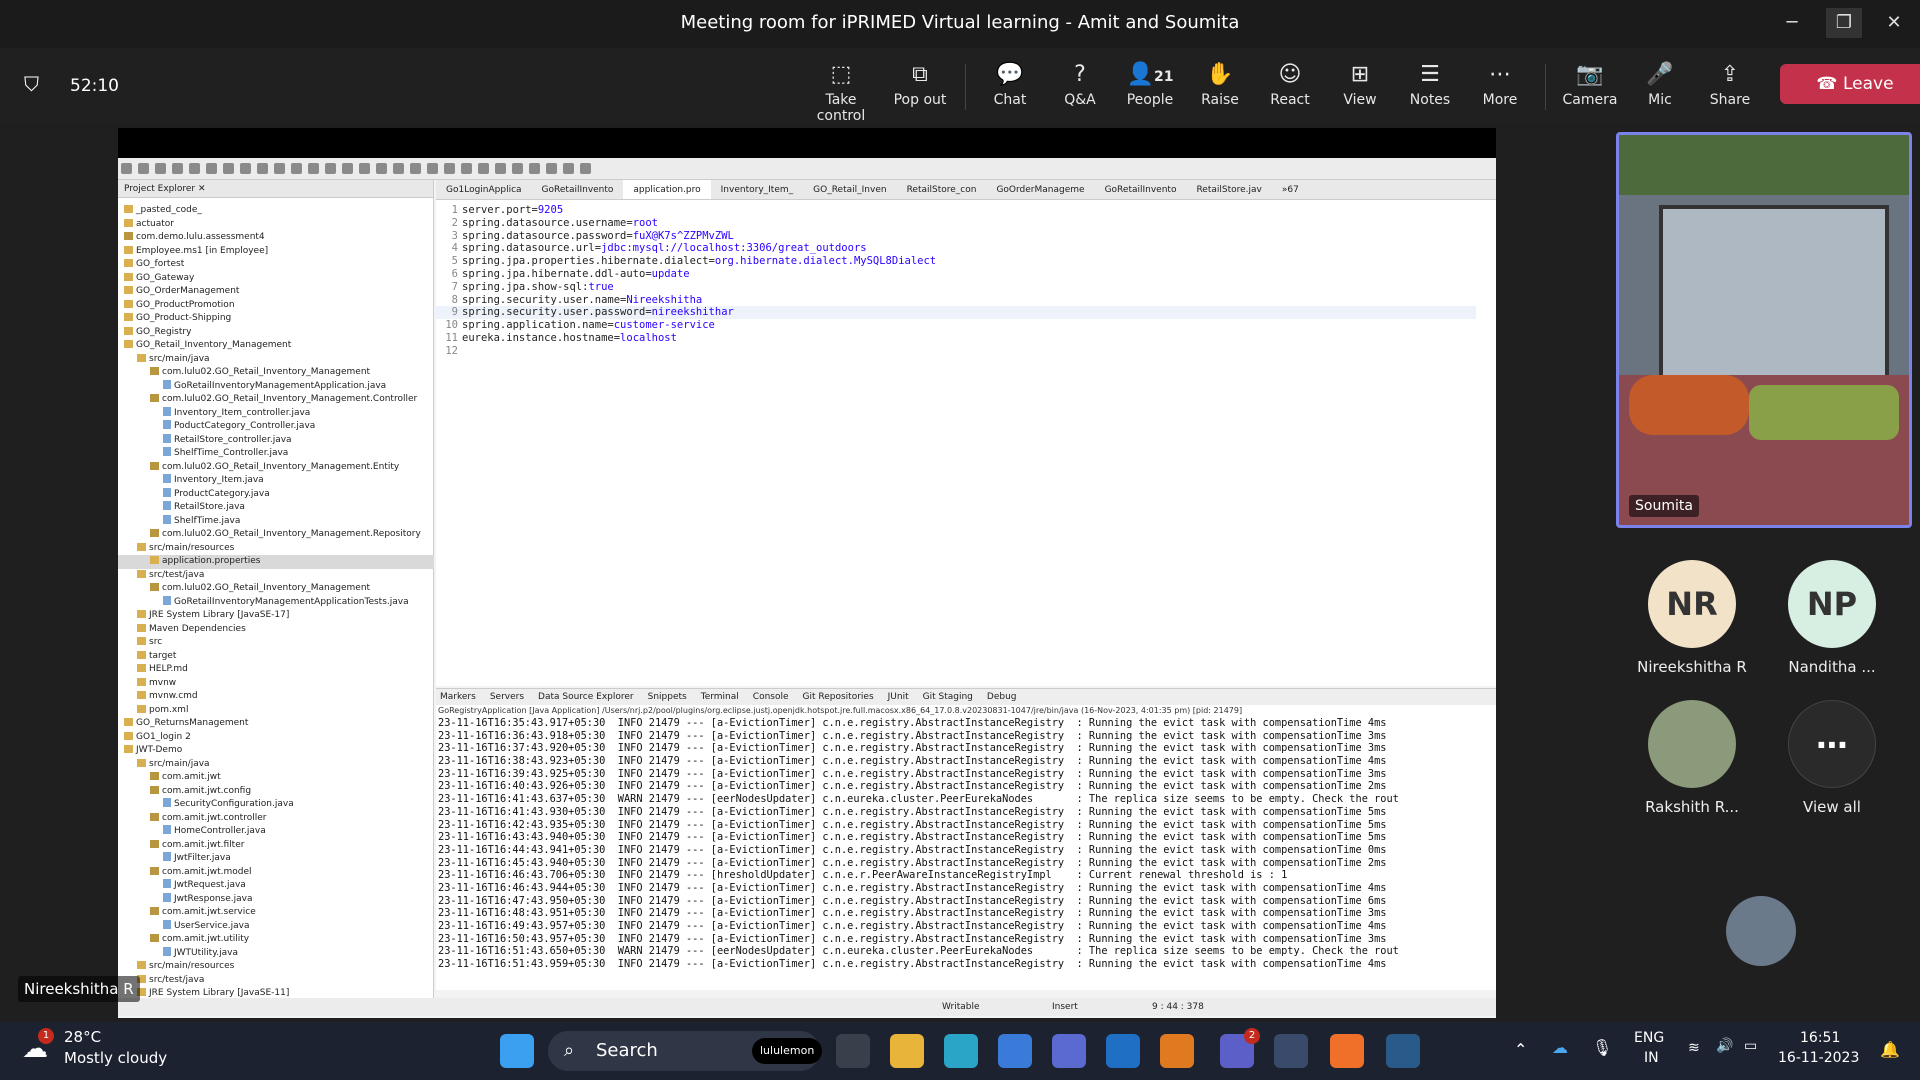  I want to click on tree-item: GO_Product-Shipping, so click(276, 319).